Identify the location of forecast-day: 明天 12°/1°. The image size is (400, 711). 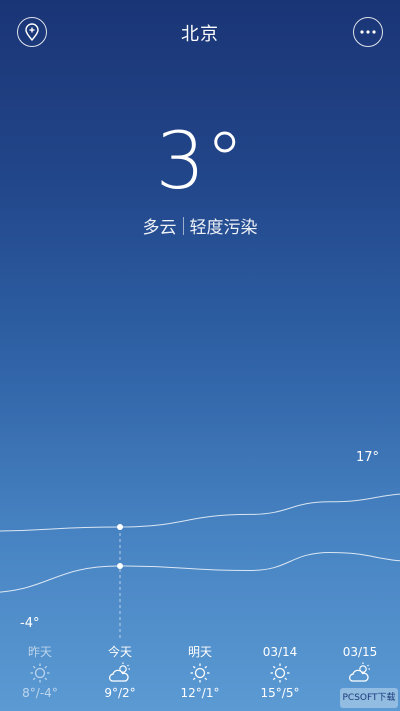
(200, 672).